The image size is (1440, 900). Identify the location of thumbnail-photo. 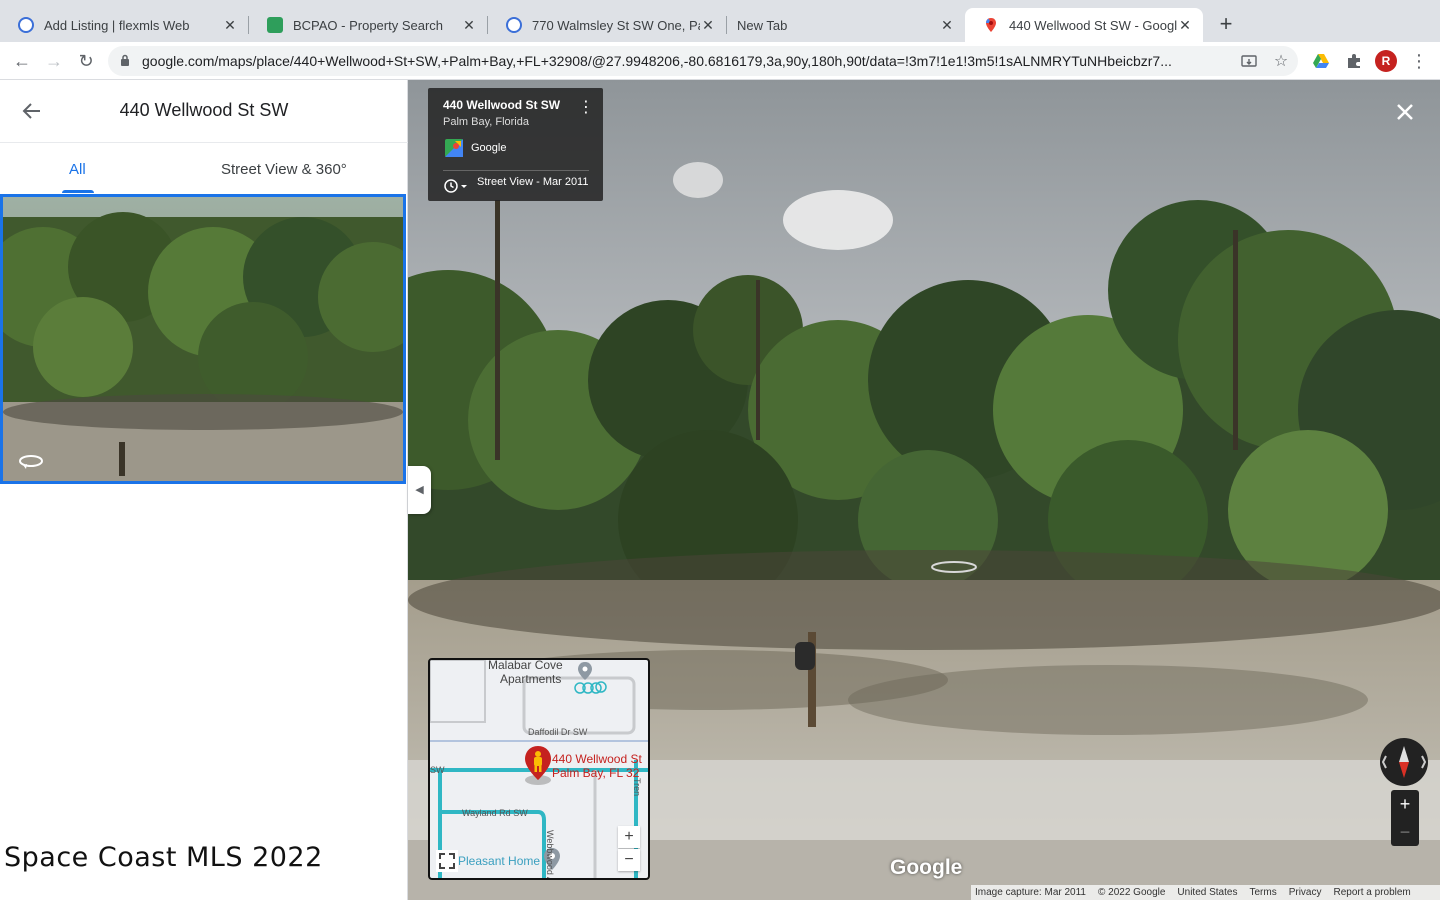
(203, 339).